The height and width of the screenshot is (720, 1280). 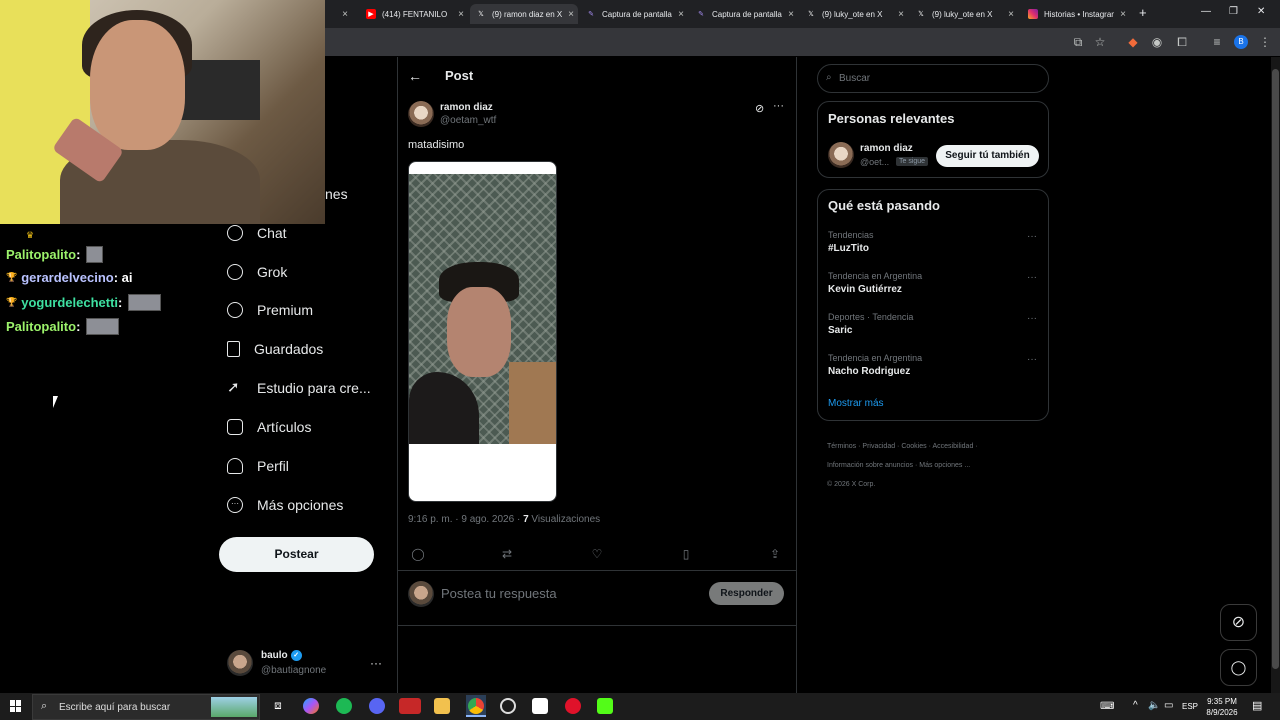 What do you see at coordinates (257, 272) in the screenshot?
I see `nav-item-grok: Grok` at bounding box center [257, 272].